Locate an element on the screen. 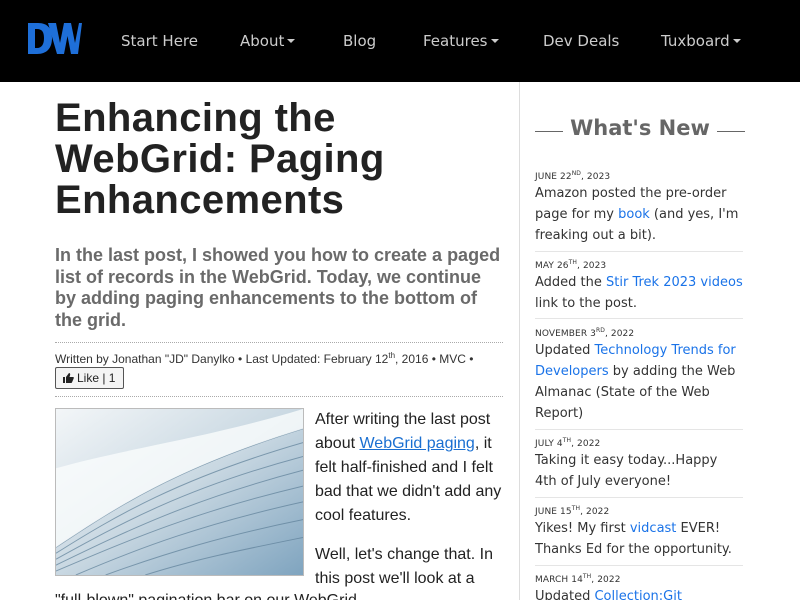 This screenshot has width=800, height=600. book-pages-image is located at coordinates (179, 492).